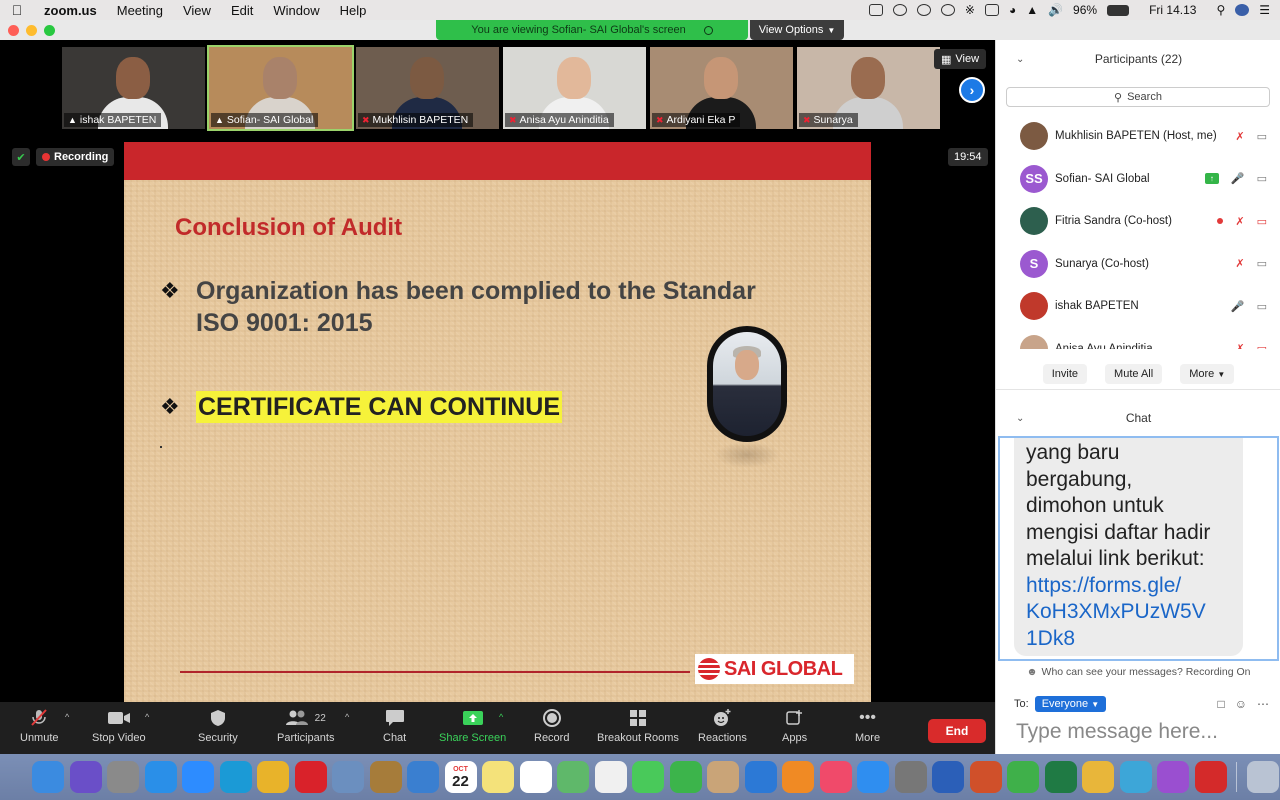 This screenshot has width=1280, height=800. Describe the element at coordinates (875, 10) in the screenshot. I see `zoom-status-icon` at that location.